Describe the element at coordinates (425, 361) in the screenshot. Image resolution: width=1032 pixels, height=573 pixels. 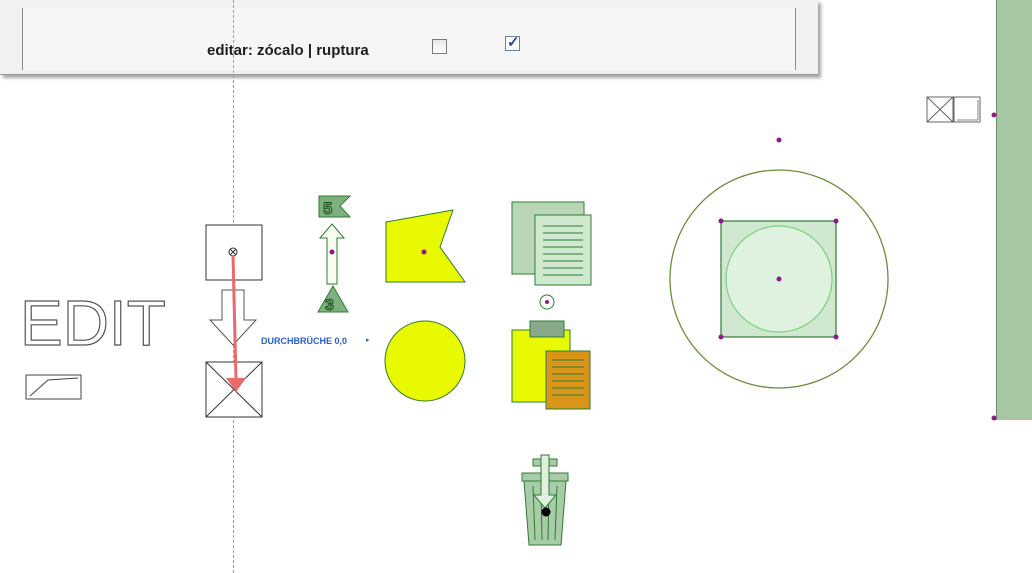
I see `yellow-circle` at that location.